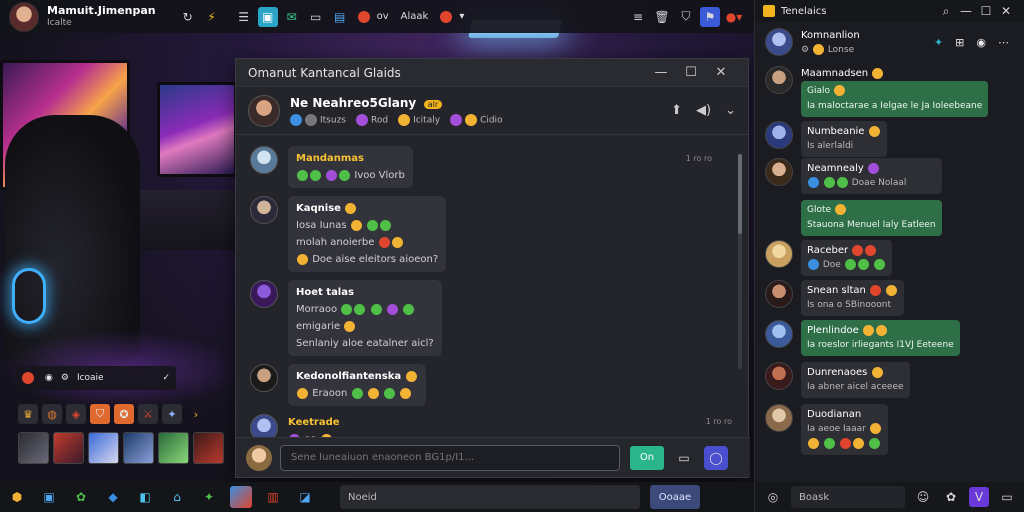 This screenshot has width=1024, height=512. I want to click on wing-icon: ✦, so click(172, 414).